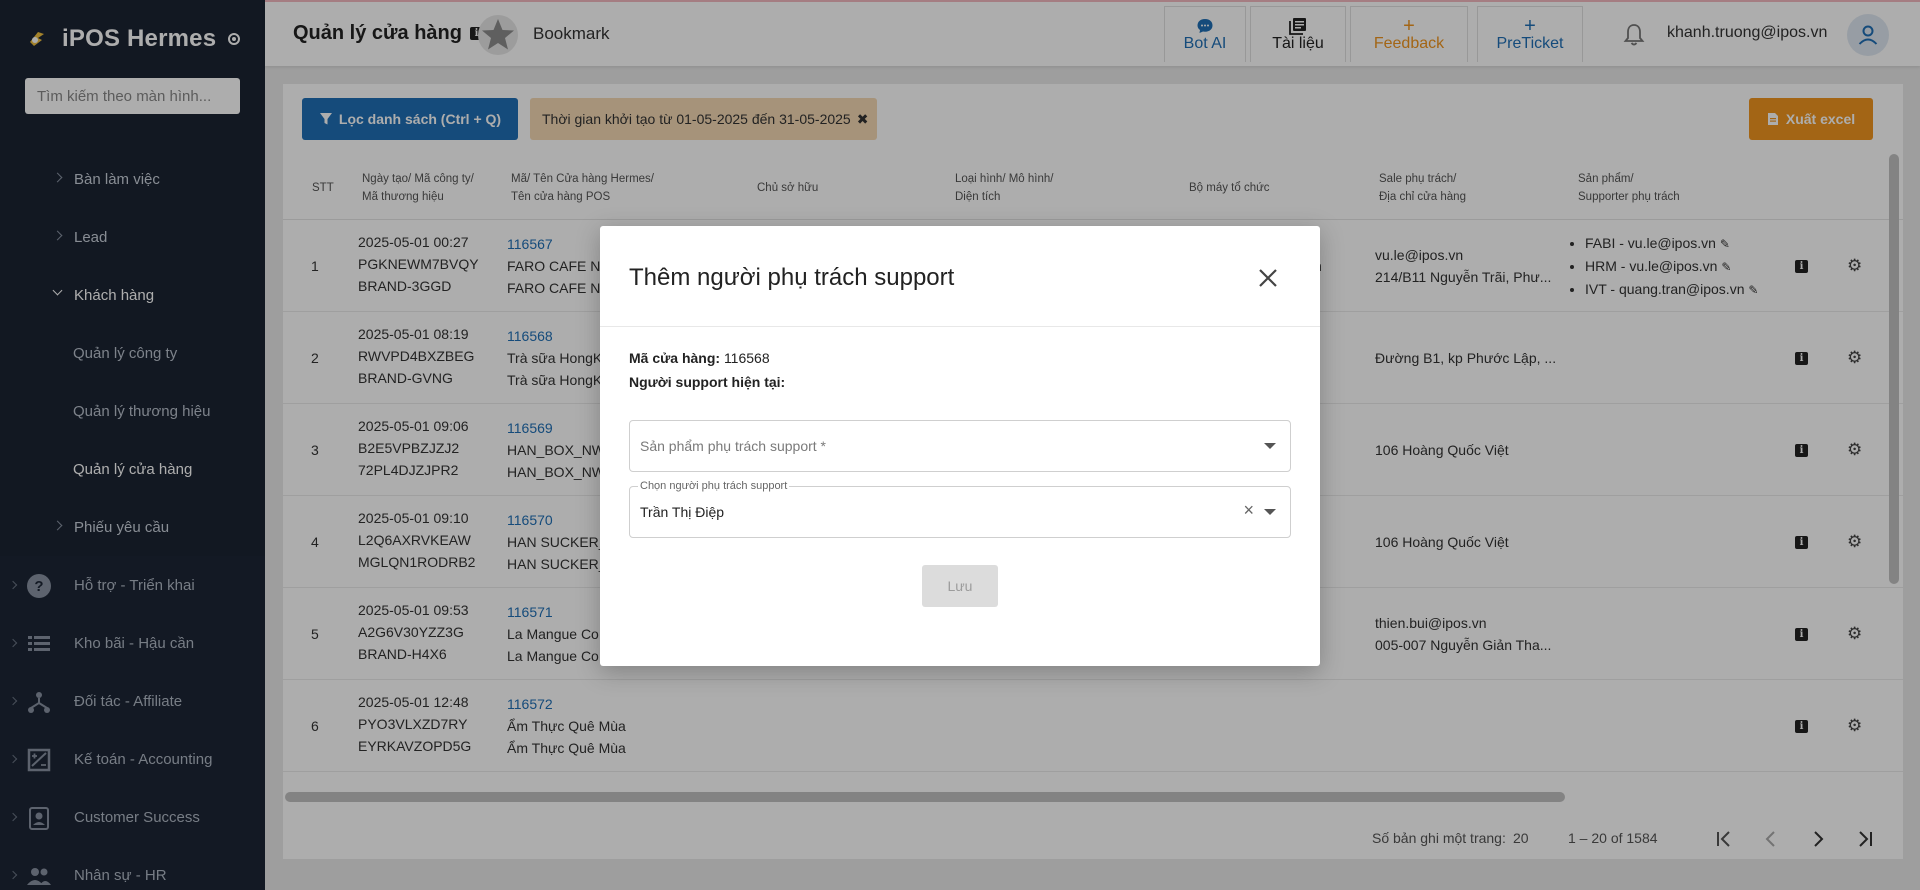 The height and width of the screenshot is (890, 1920). What do you see at coordinates (746, 358) in the screenshot?
I see `store-code-value: 116568` at bounding box center [746, 358].